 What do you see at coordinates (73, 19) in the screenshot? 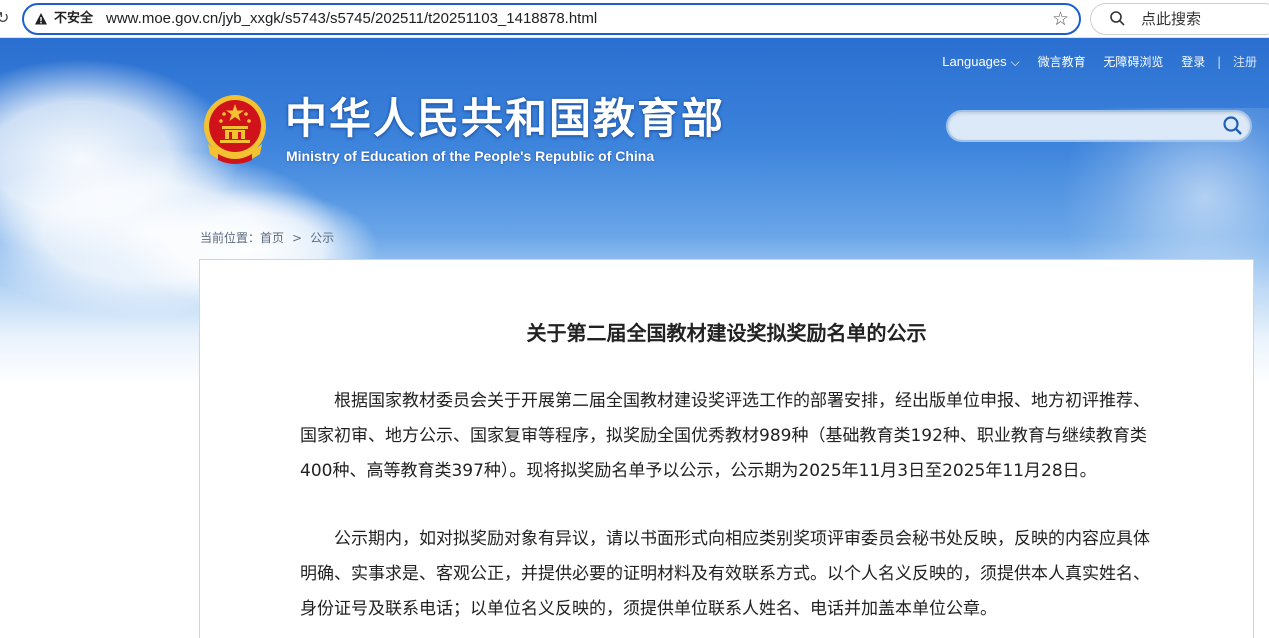
I see `security-label: 不安全` at bounding box center [73, 19].